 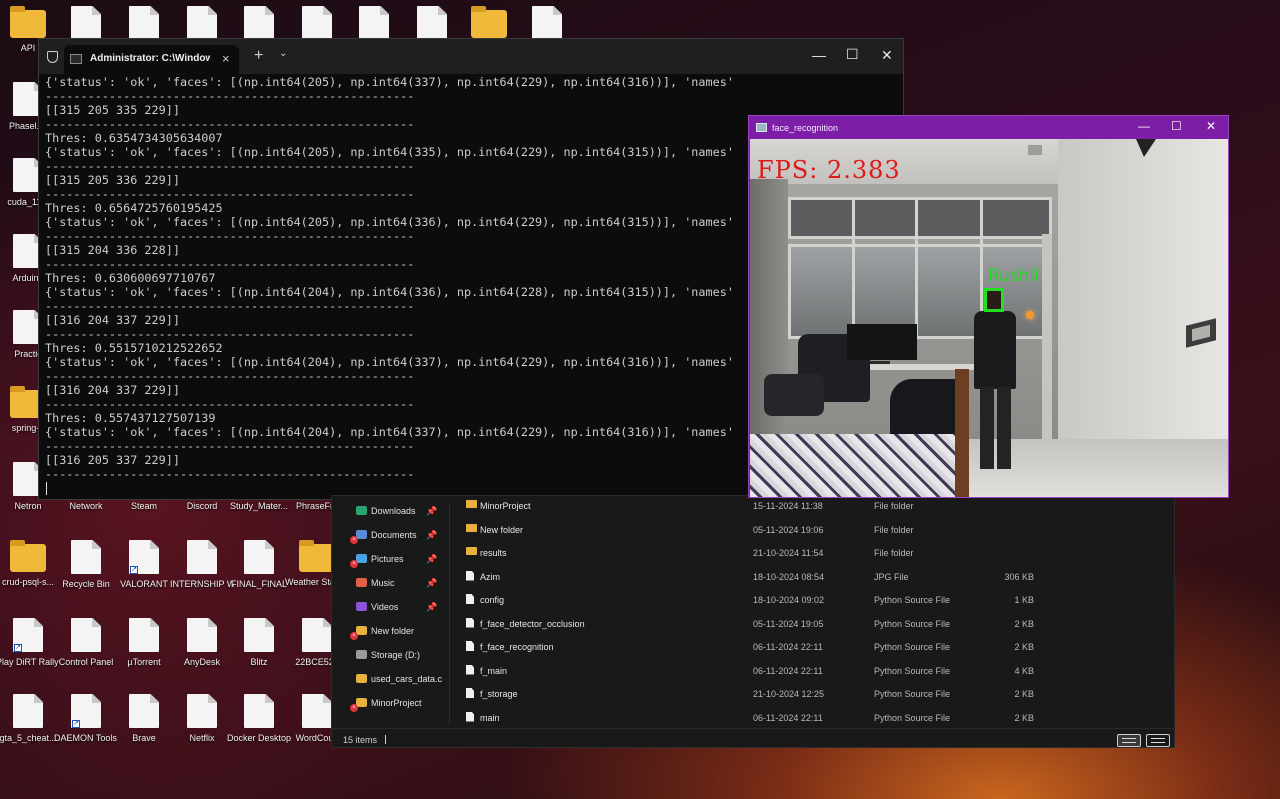 What do you see at coordinates (819, 55) in the screenshot?
I see `minimize-button: —` at bounding box center [819, 55].